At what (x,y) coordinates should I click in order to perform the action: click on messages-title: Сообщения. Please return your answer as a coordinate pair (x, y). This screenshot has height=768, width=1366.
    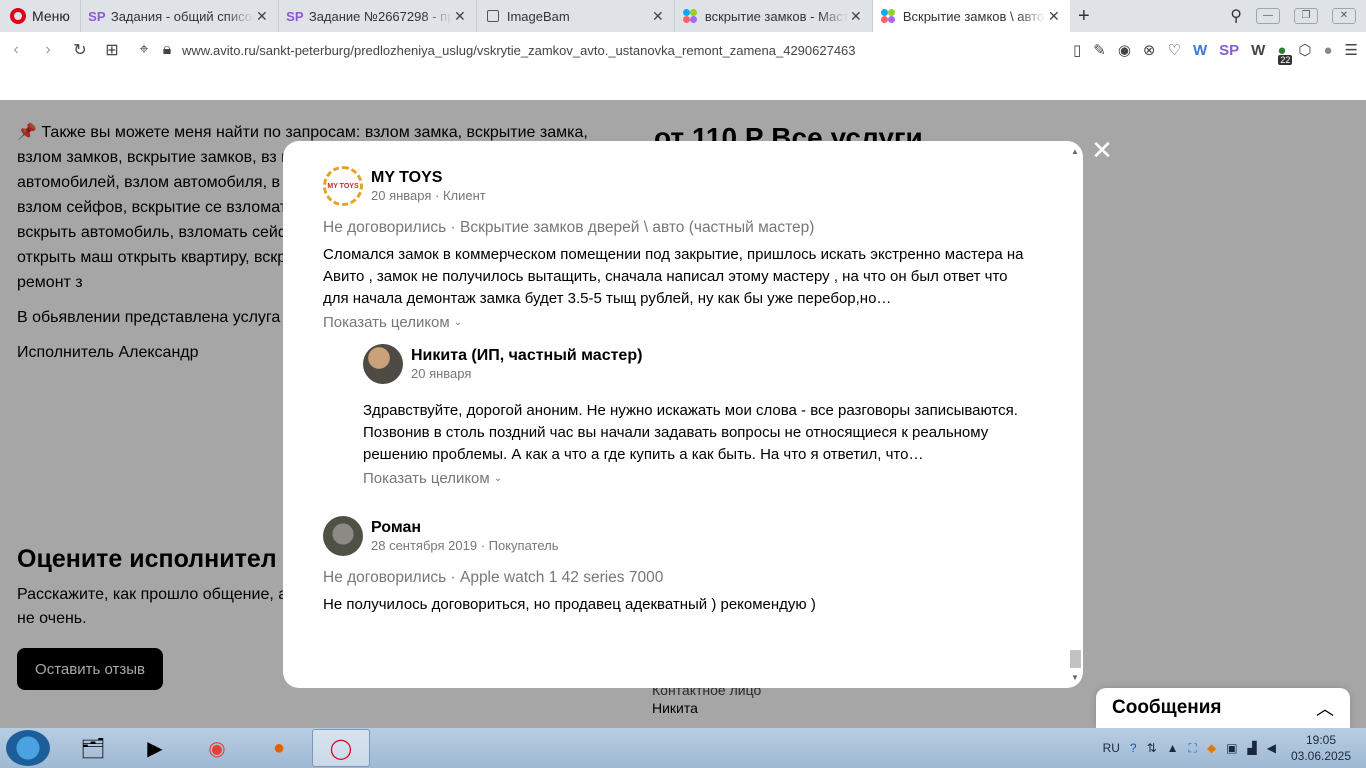
    Looking at the image, I should click on (1167, 707).